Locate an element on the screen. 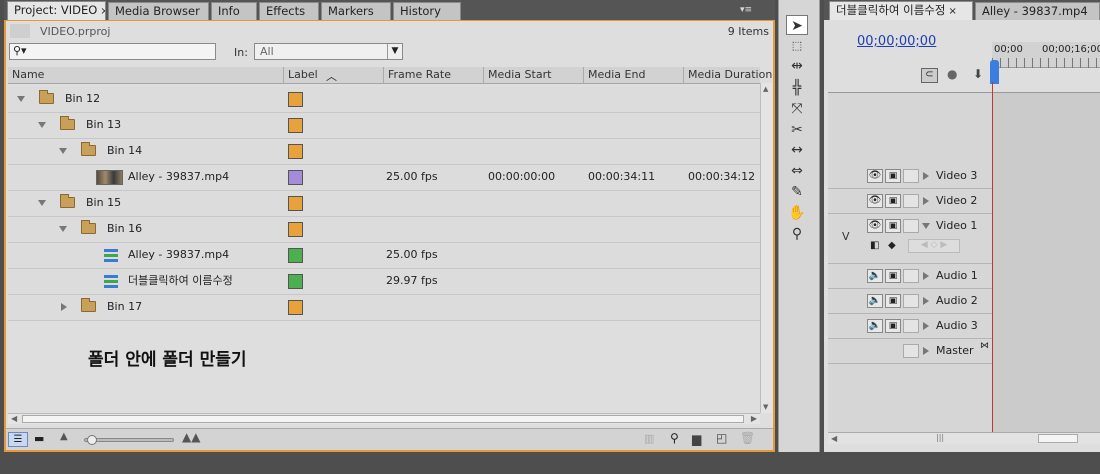  snap-icon: ⊂ is located at coordinates (929, 75).